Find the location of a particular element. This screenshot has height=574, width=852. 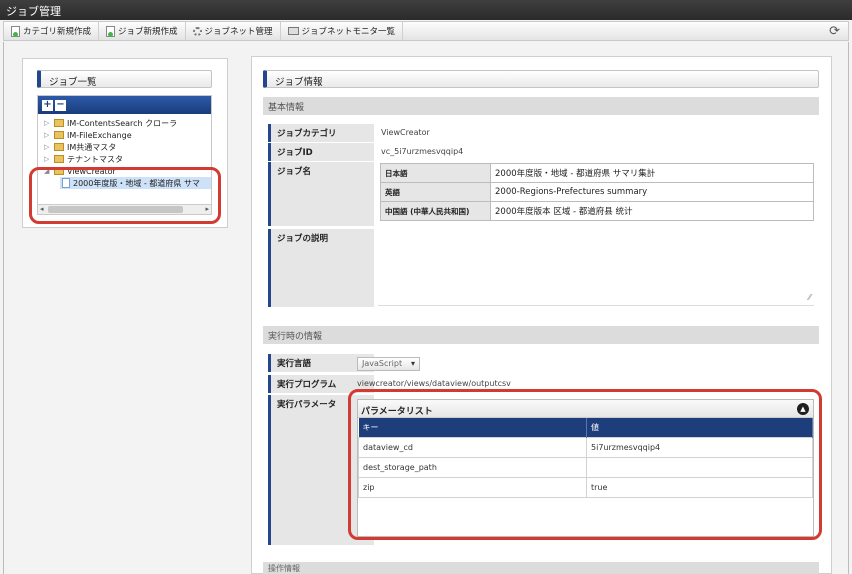

new-job-label: ジョブ新規作成 is located at coordinates (148, 32).